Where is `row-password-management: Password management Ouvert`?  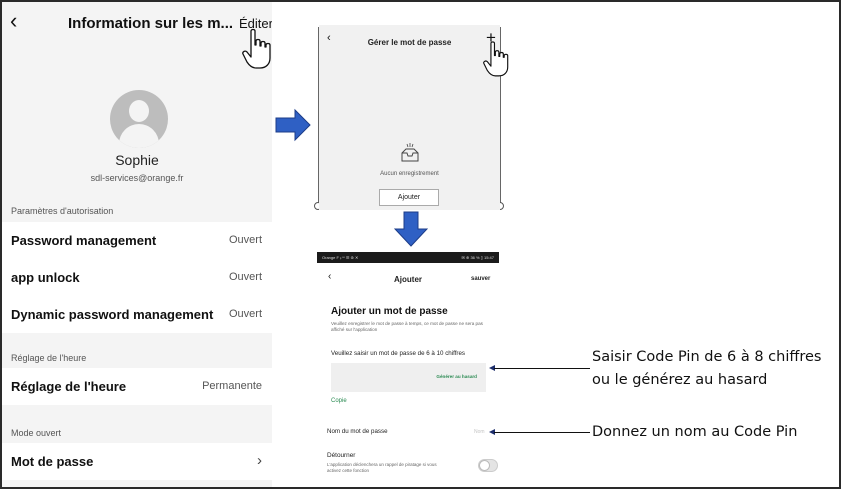
row-password-management: Password management Ouvert is located at coordinates (137, 240).